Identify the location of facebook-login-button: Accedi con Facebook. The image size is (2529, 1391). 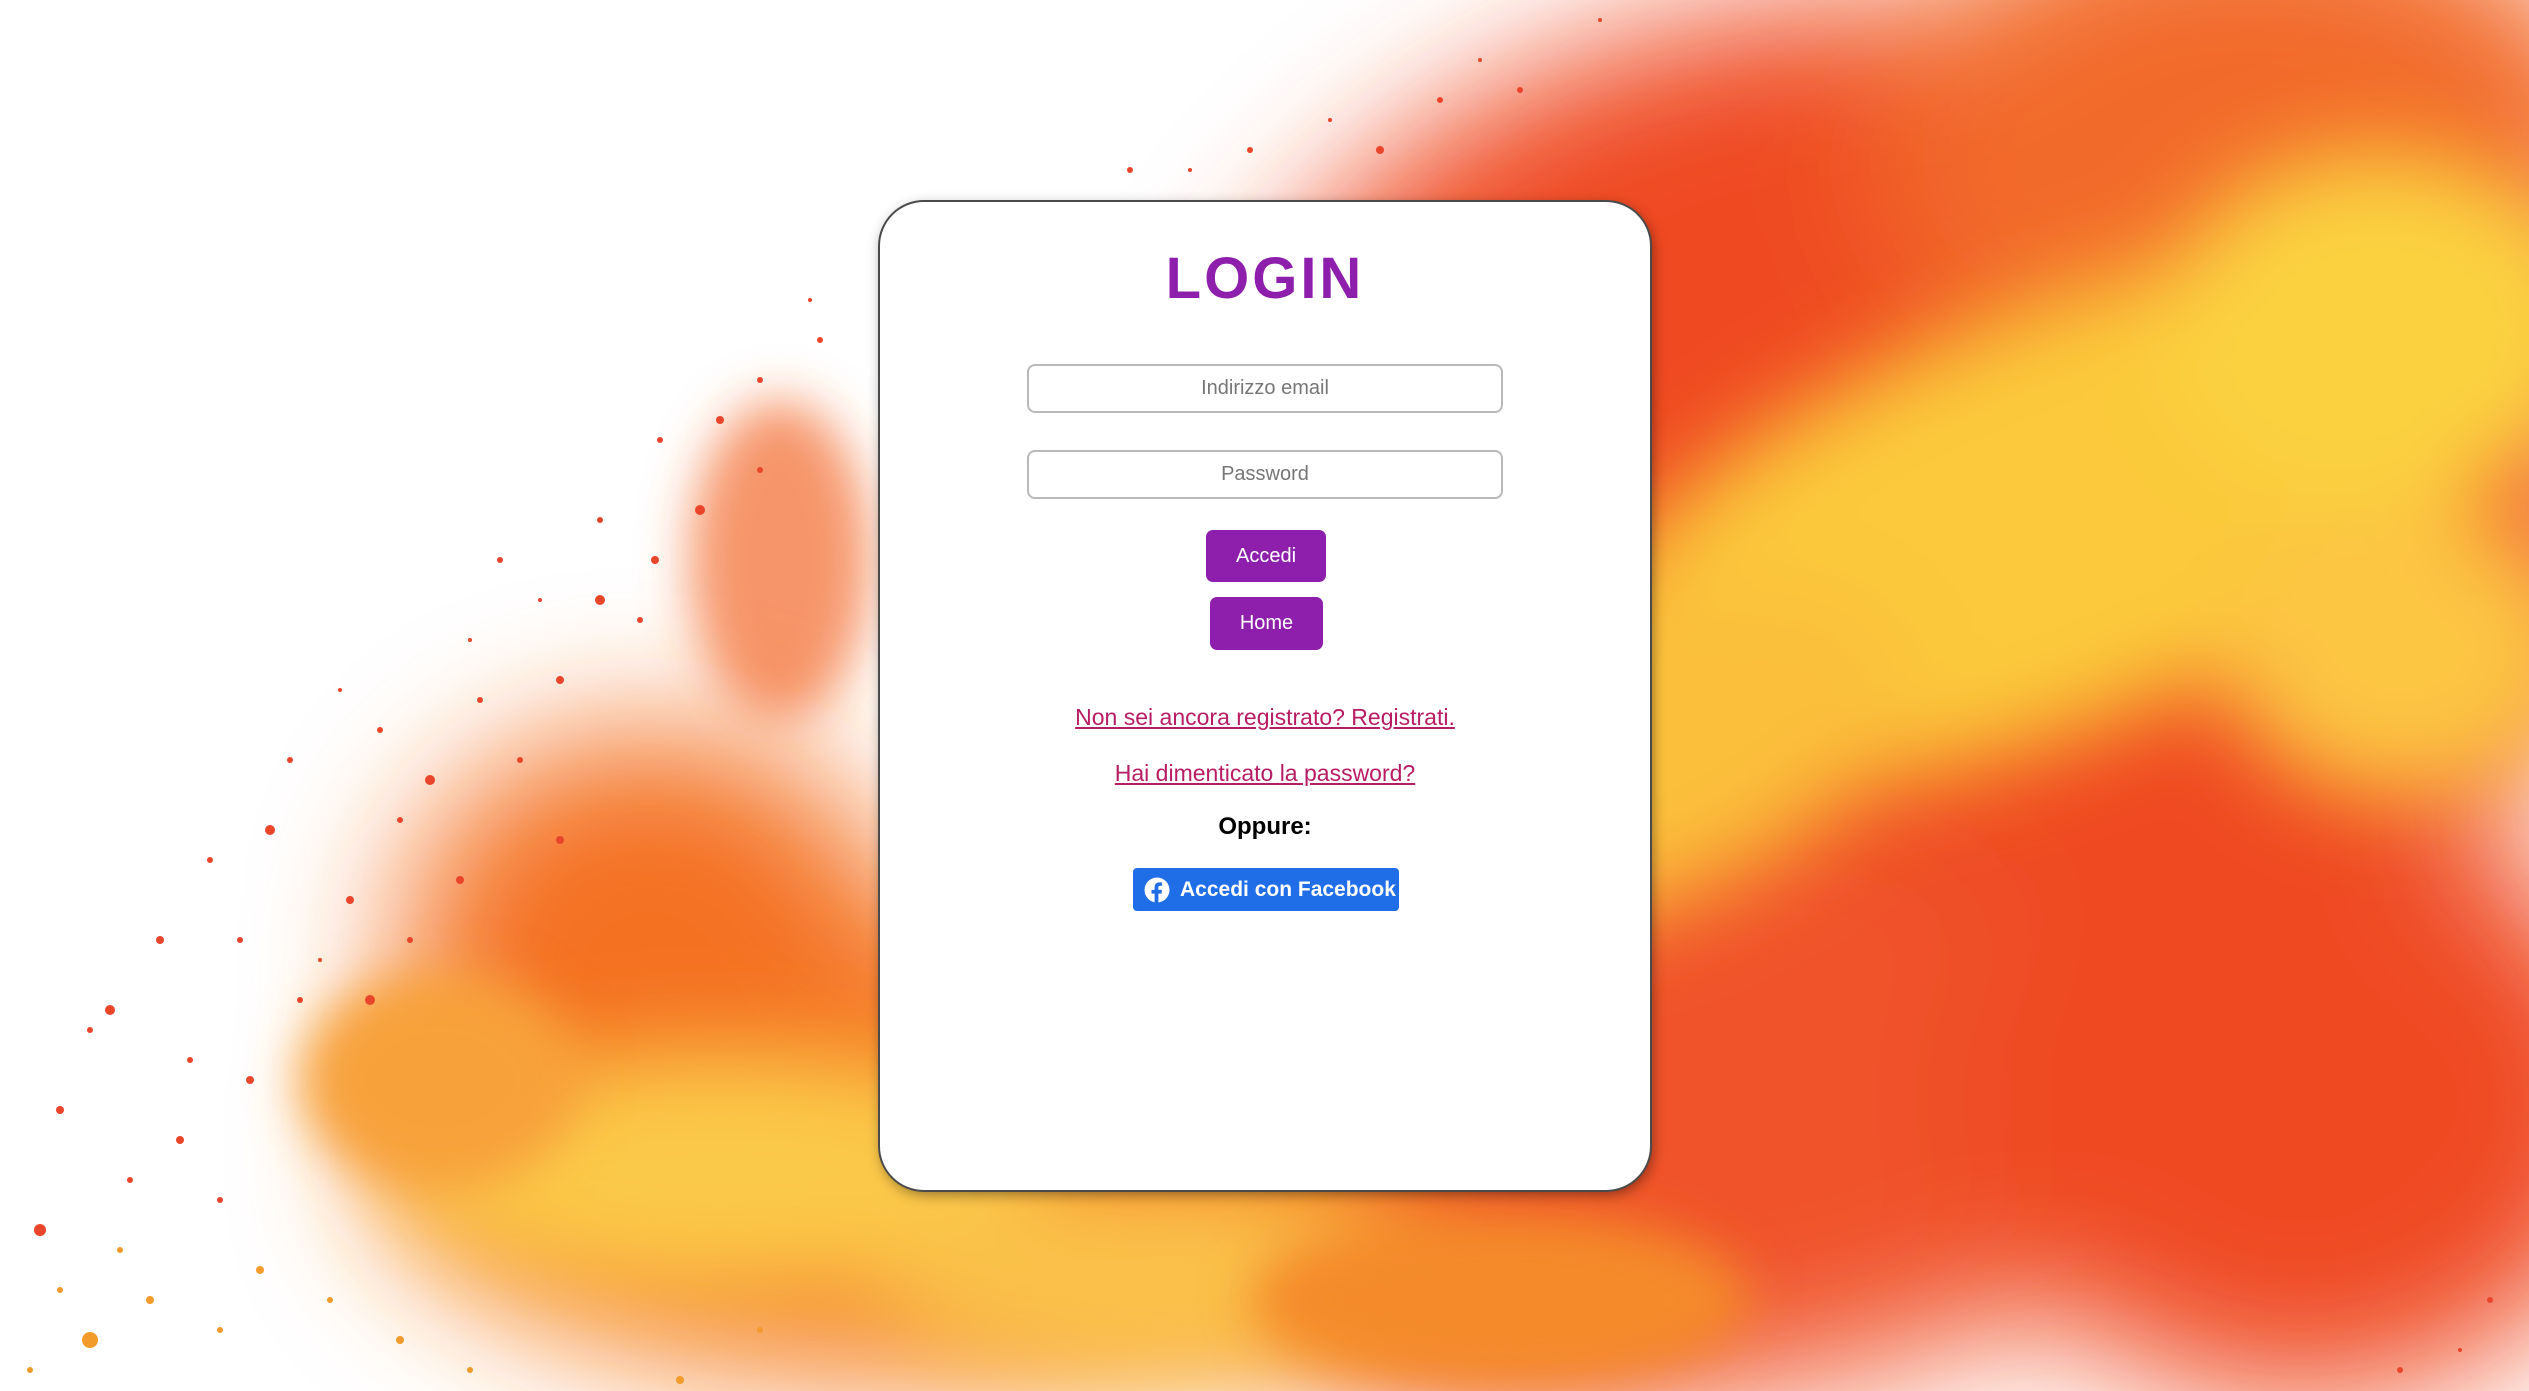
(1266, 889).